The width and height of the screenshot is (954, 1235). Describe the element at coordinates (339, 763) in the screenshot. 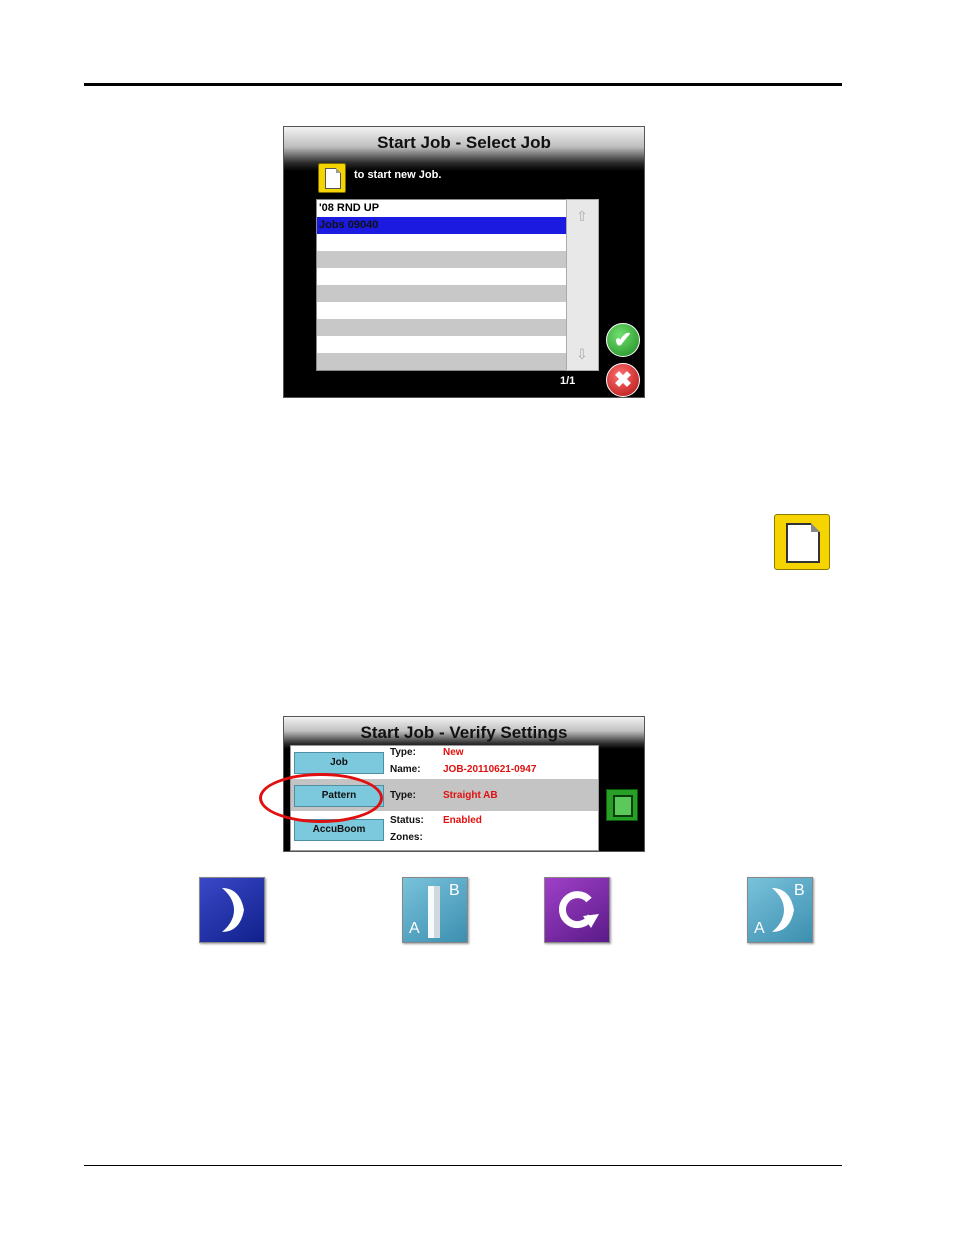

I see `job-button: Job` at that location.